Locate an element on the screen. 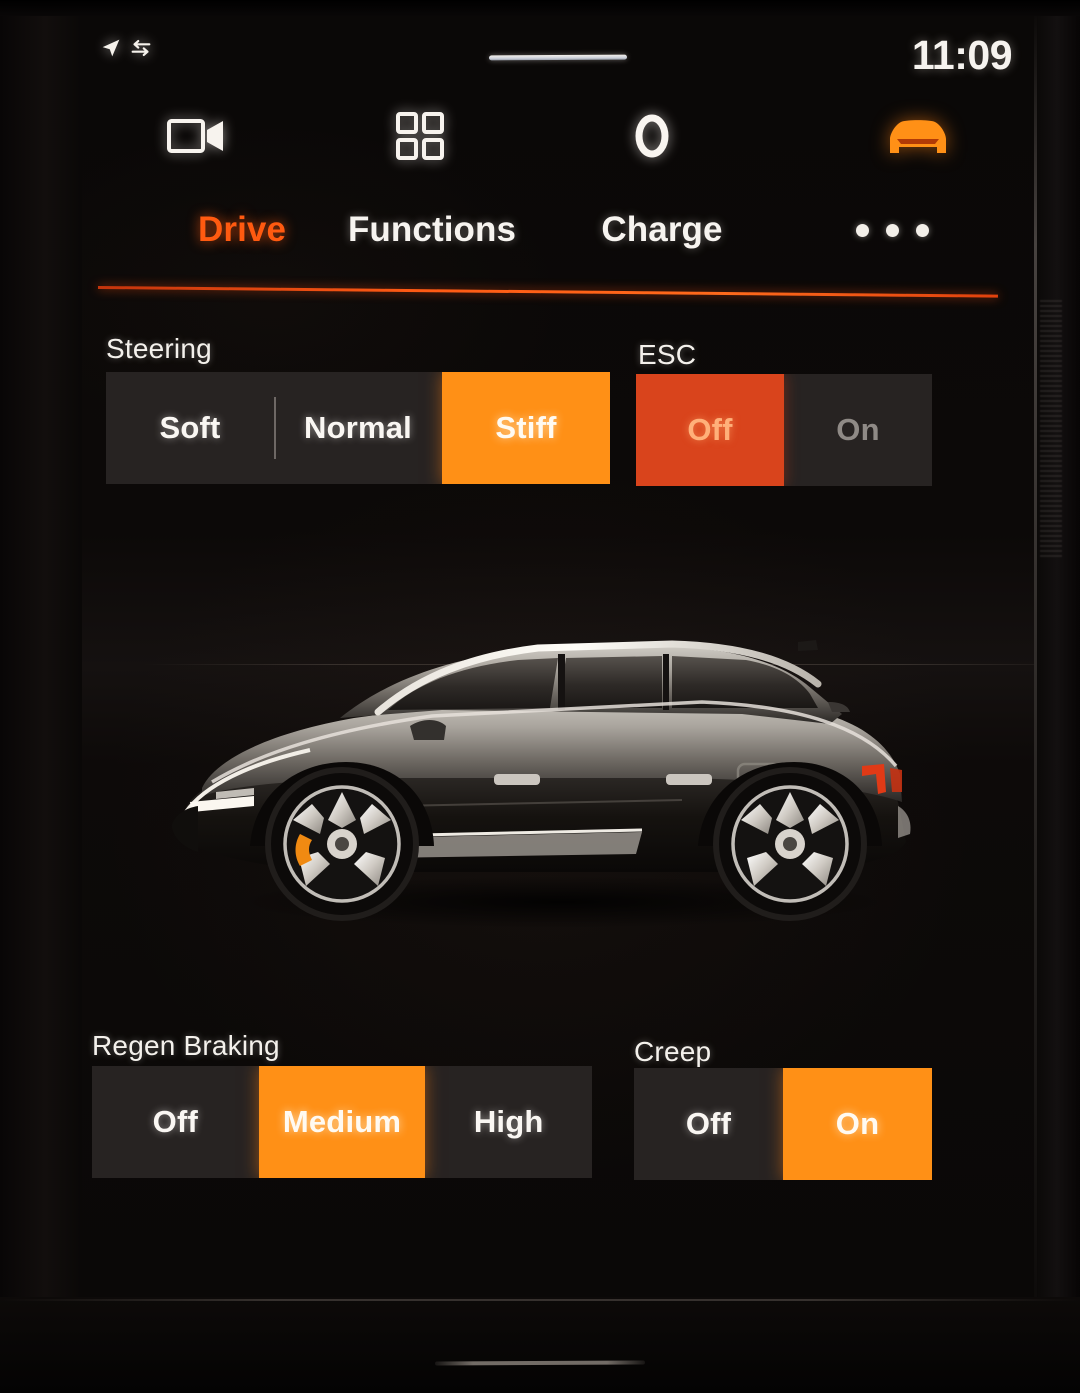 This screenshot has width=1080, height=1393. apps-grid-icon is located at coordinates (420, 138).